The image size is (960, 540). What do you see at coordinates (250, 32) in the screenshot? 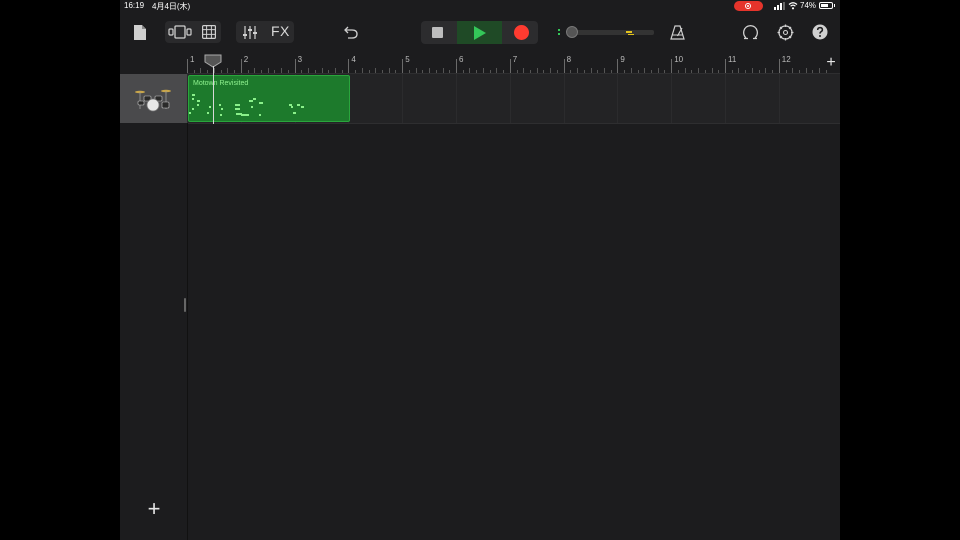
I see `mixer-sliders-icon` at bounding box center [250, 32].